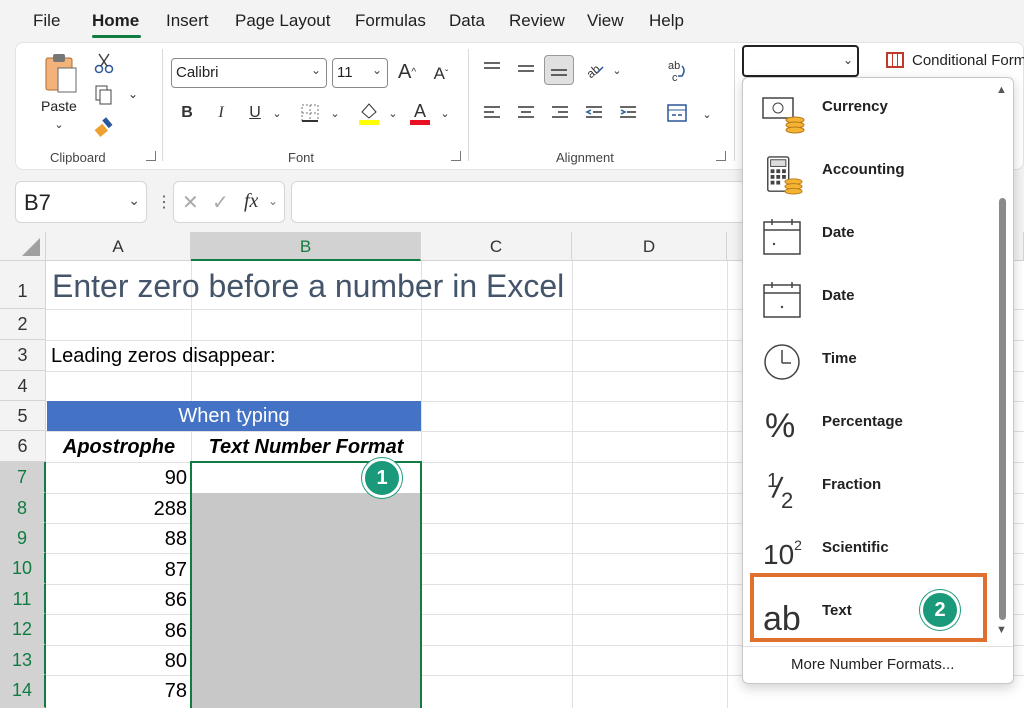 This screenshot has width=1024, height=708. Describe the element at coordinates (104, 95) in the screenshot. I see `copy-button` at that location.